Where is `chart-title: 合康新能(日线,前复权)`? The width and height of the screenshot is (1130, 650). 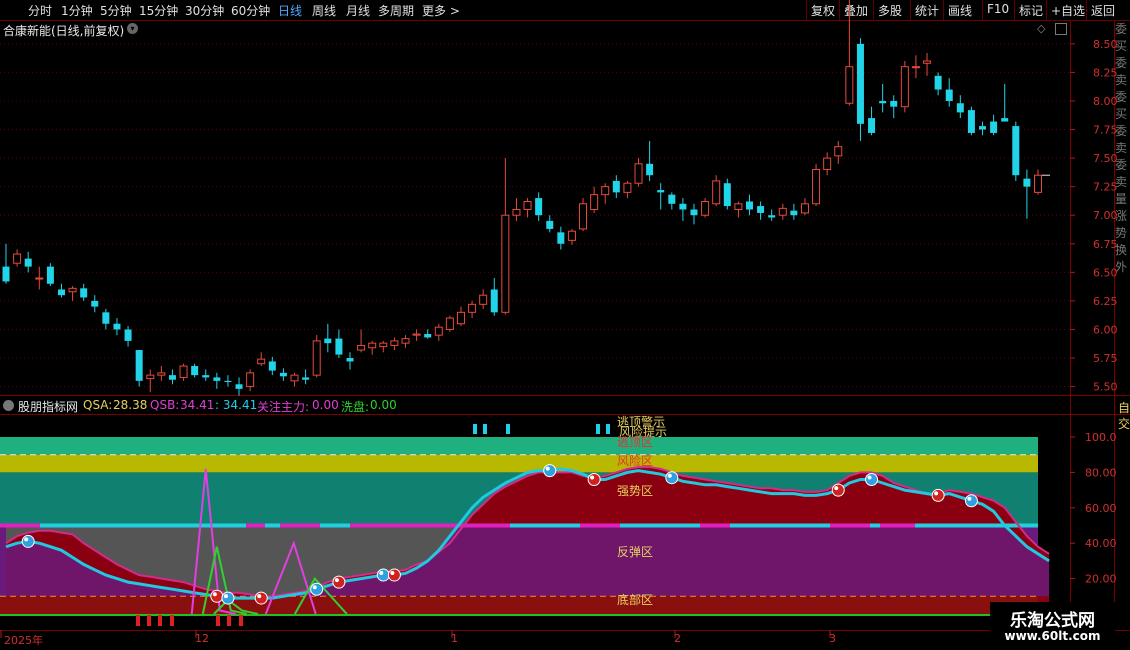
chart-title: 合康新能(日线,前复权) is located at coordinates (64, 31).